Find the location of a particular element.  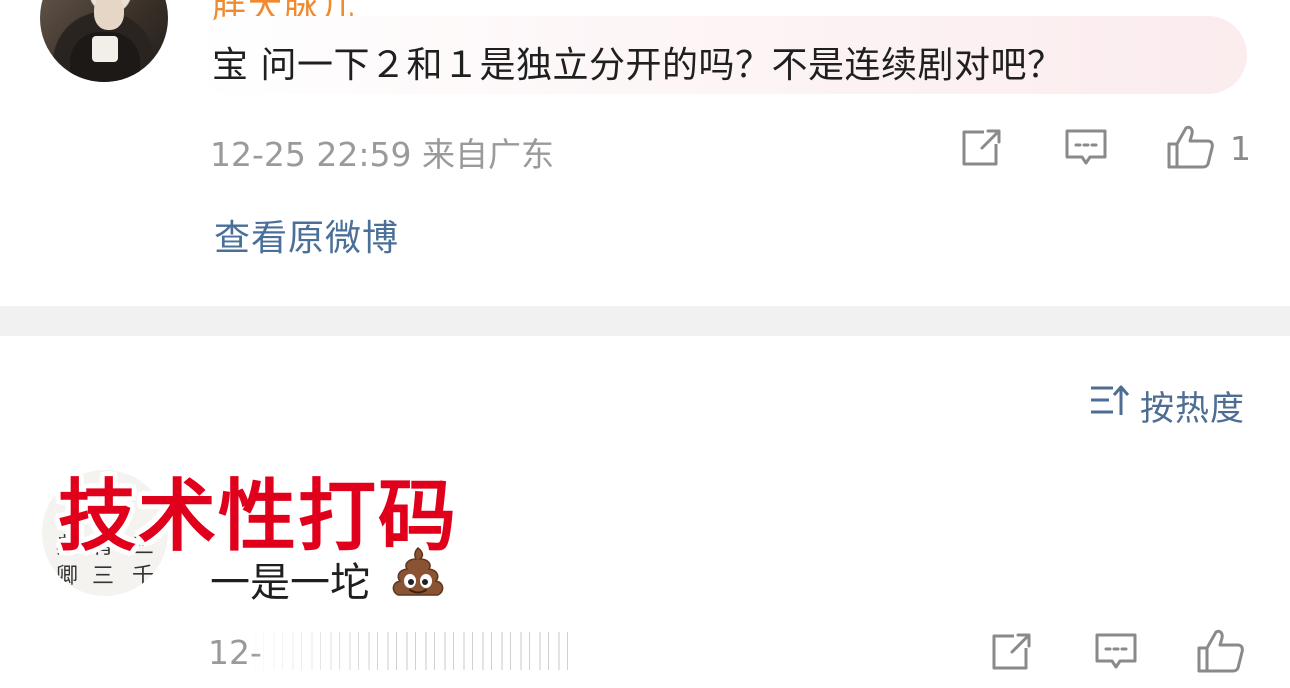

avatar-figure-face is located at coordinates (109, 15).